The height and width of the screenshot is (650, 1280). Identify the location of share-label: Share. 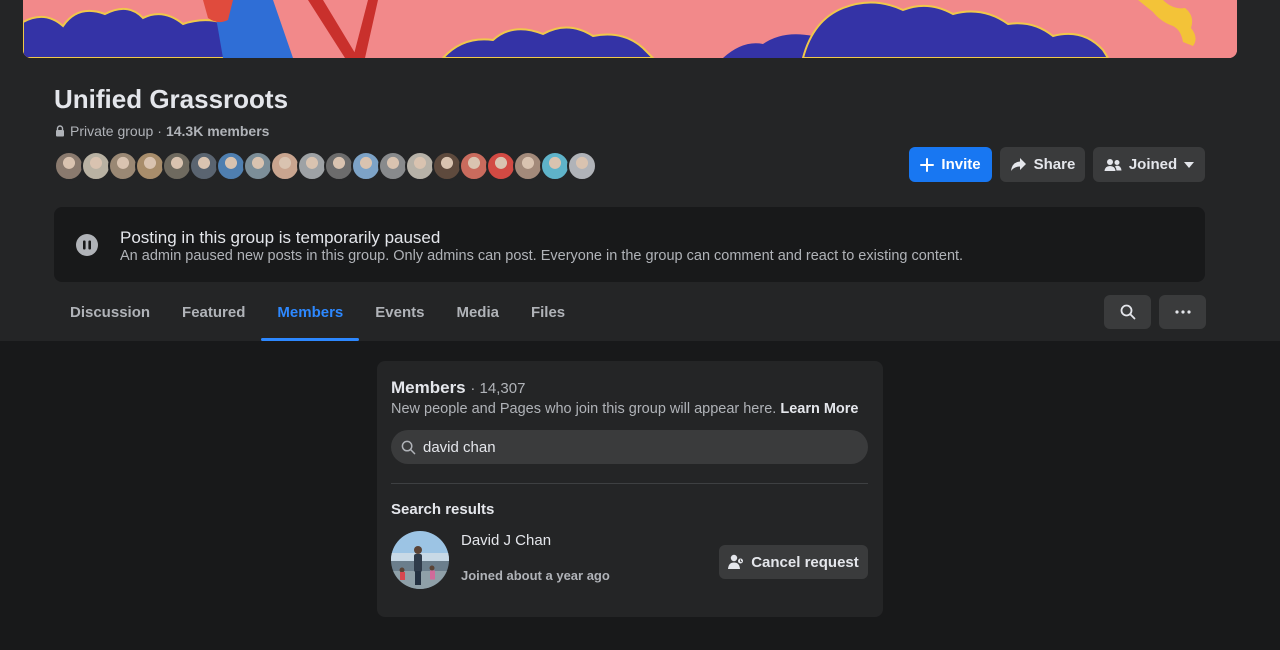
(1054, 164).